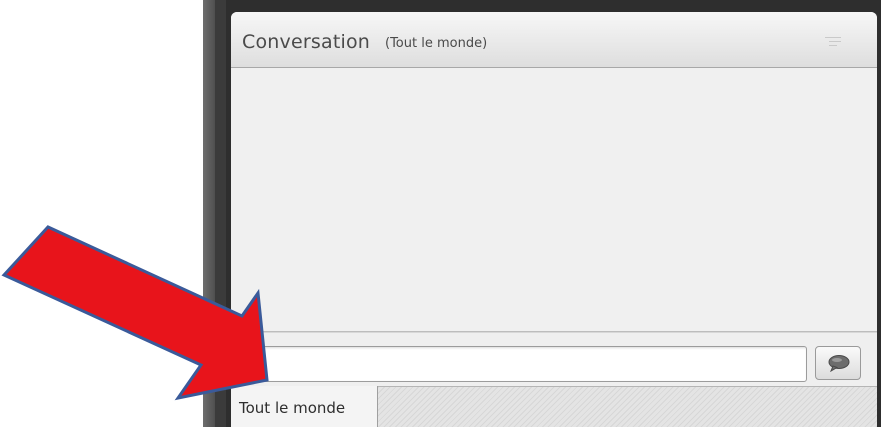 The image size is (881, 427). What do you see at coordinates (220, 213) in the screenshot?
I see `app-left-border` at bounding box center [220, 213].